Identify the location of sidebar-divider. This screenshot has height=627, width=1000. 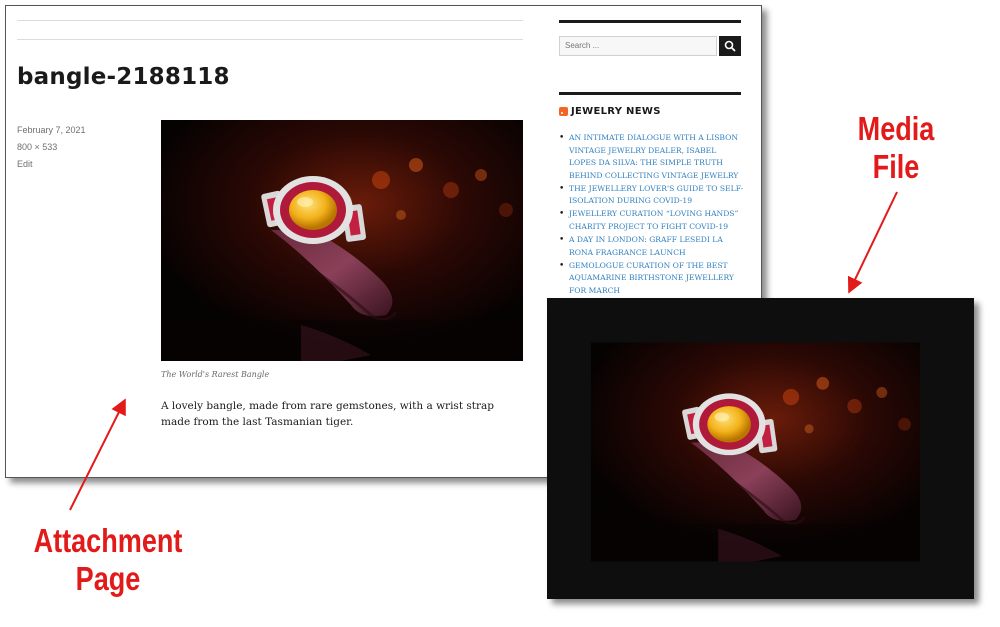
(650, 21).